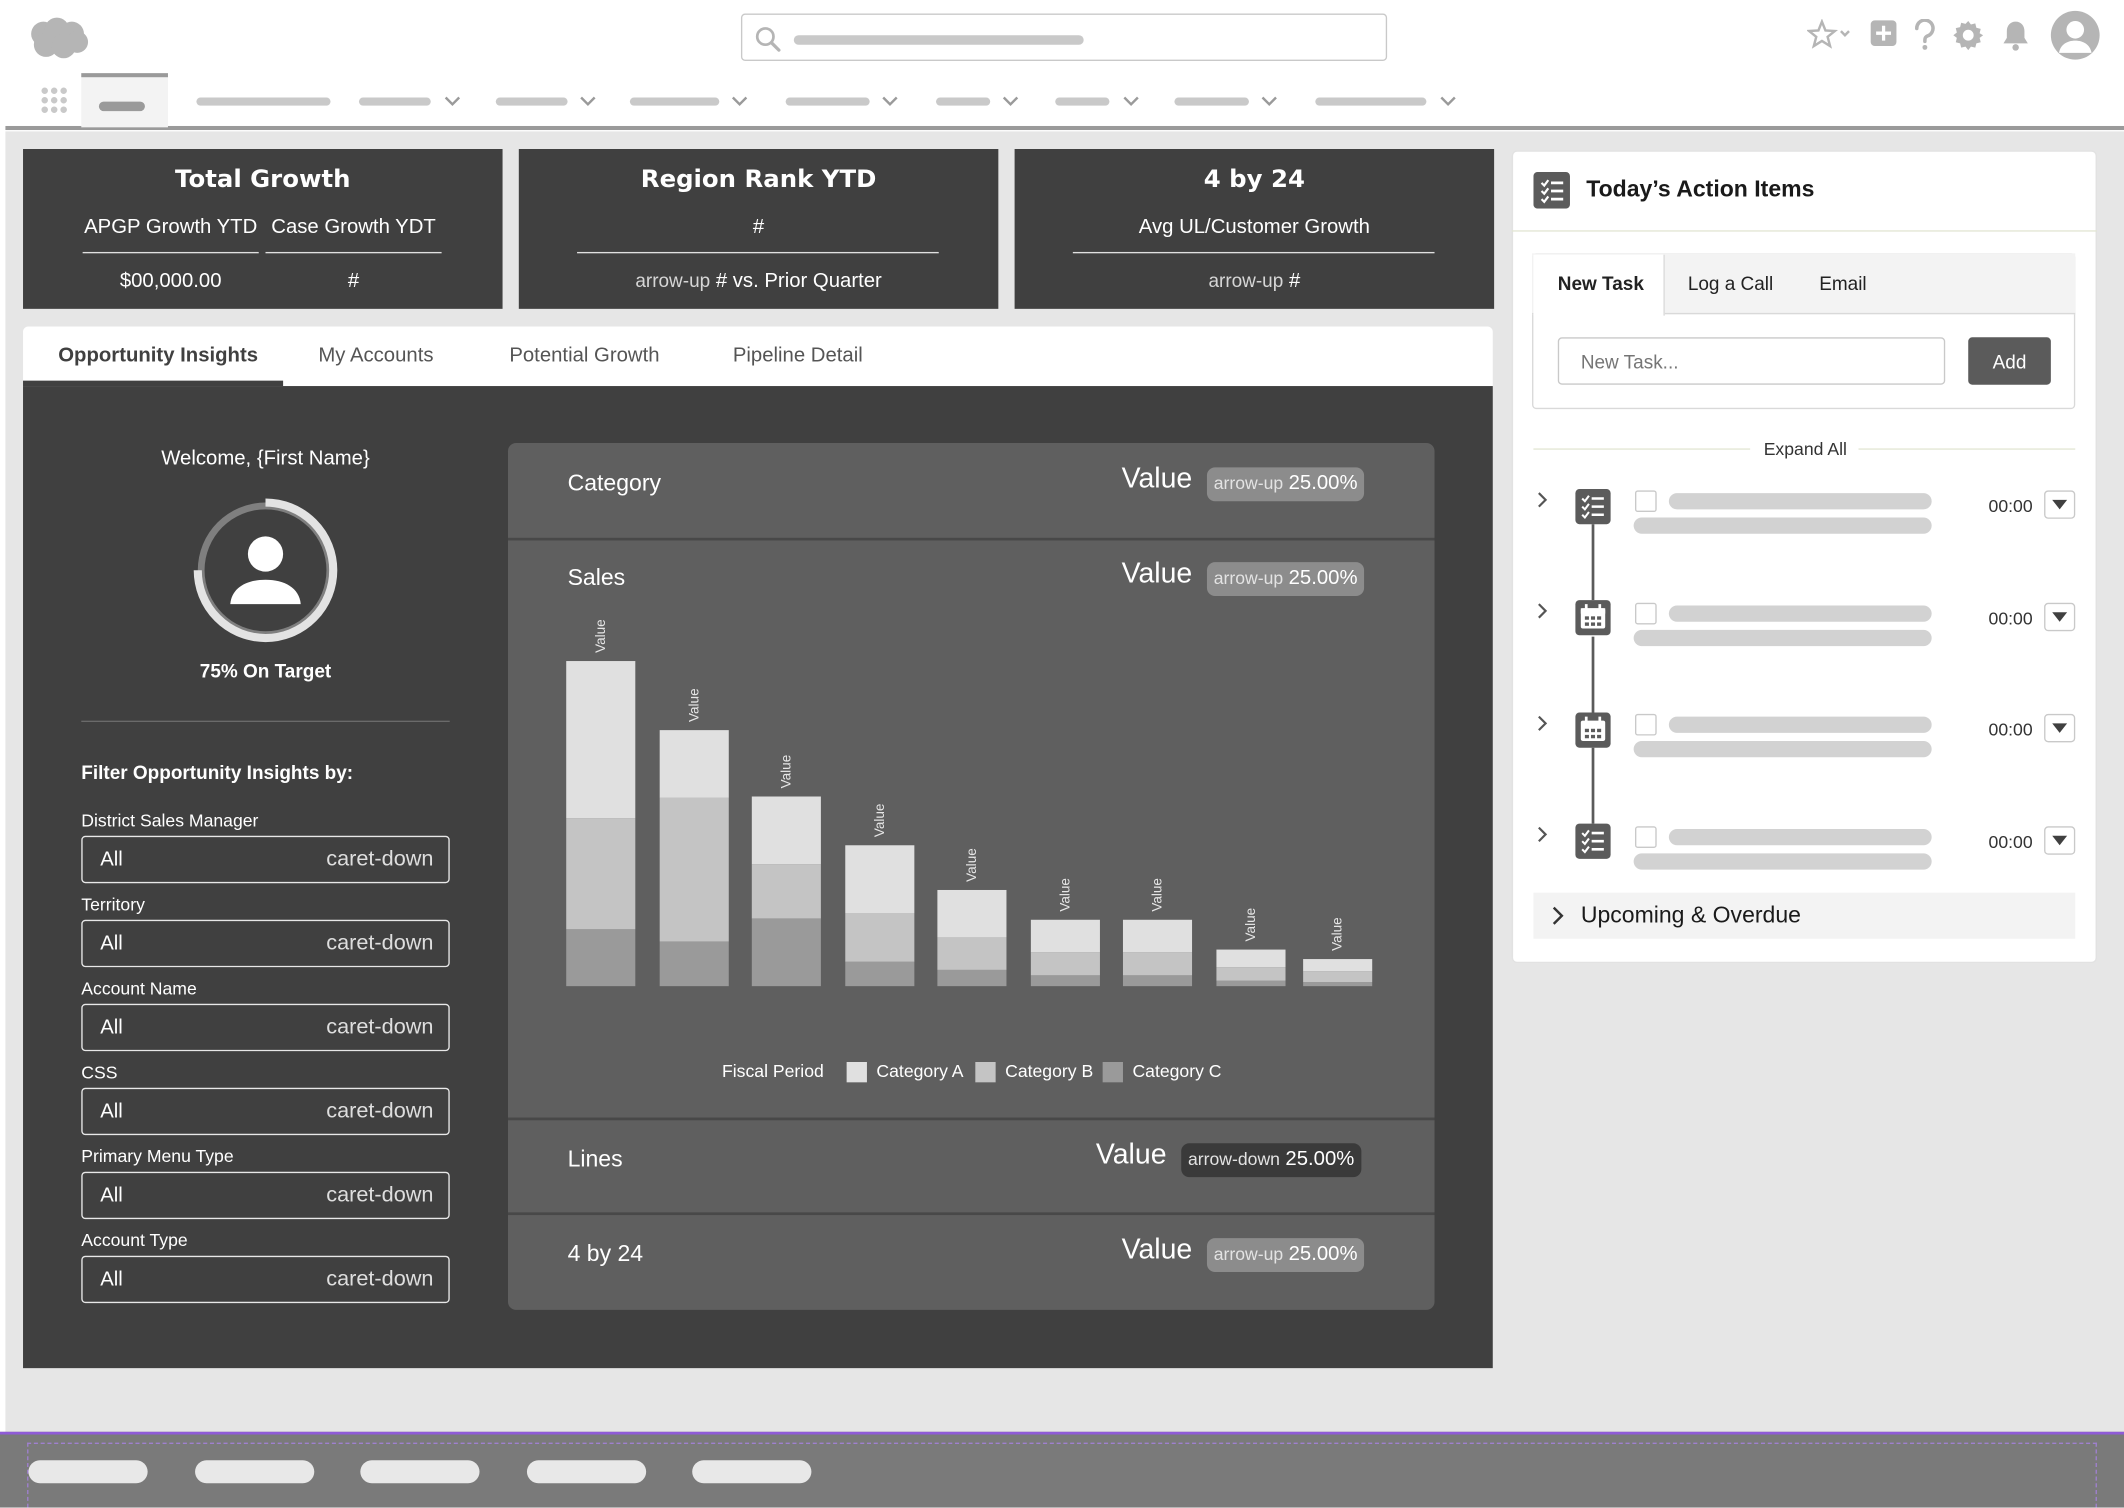  Describe the element at coordinates (1250, 925) in the screenshot. I see `bar-value-label: Value` at that location.